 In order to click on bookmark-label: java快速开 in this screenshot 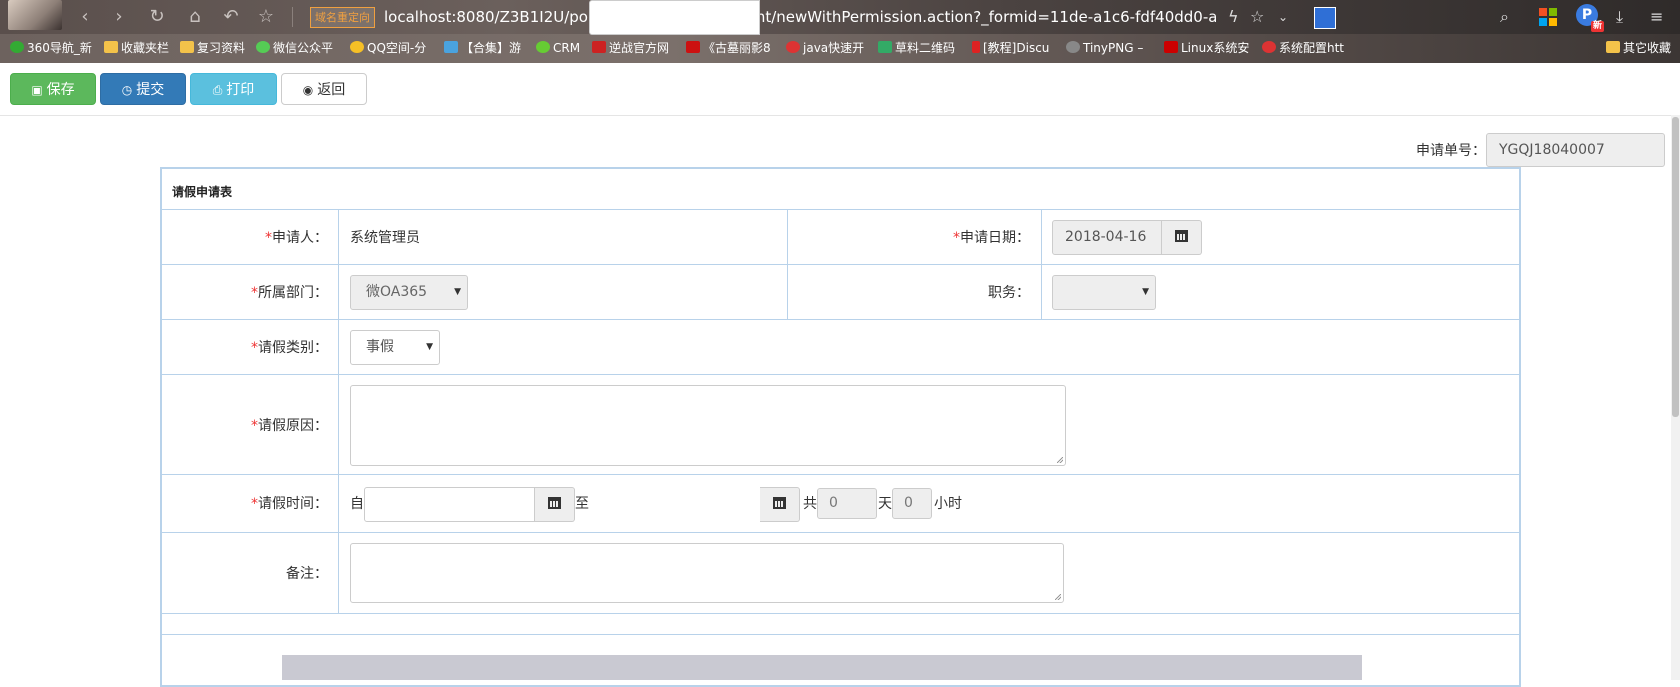, I will do `click(834, 48)`.